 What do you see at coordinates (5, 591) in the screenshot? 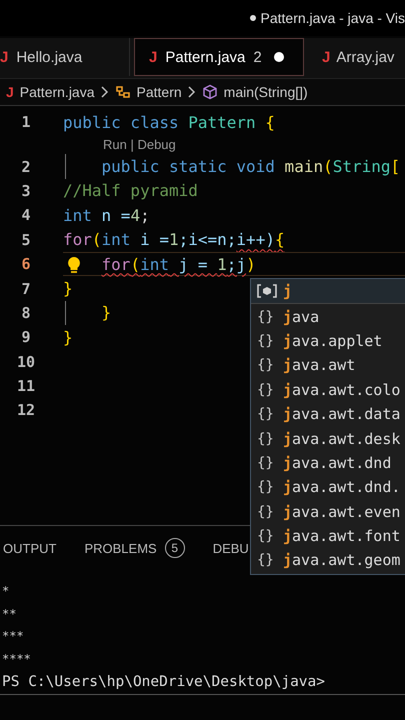
I see `output-line: *` at bounding box center [5, 591].